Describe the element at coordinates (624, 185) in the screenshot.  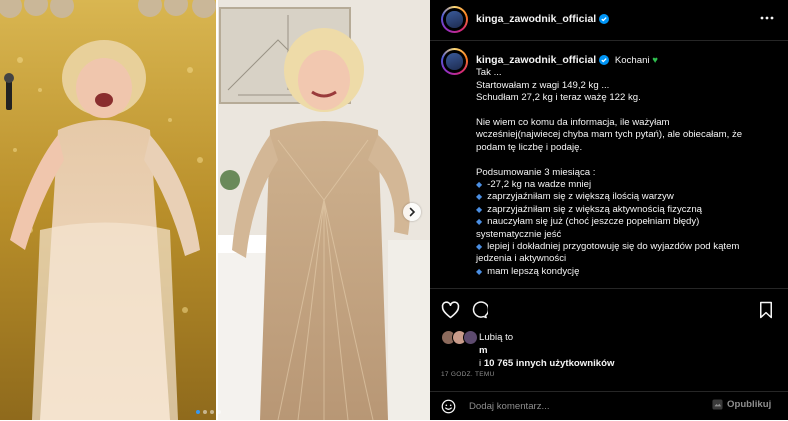
I see `caption-bullet: ◆ -27,2 kg na wadze mniej` at that location.